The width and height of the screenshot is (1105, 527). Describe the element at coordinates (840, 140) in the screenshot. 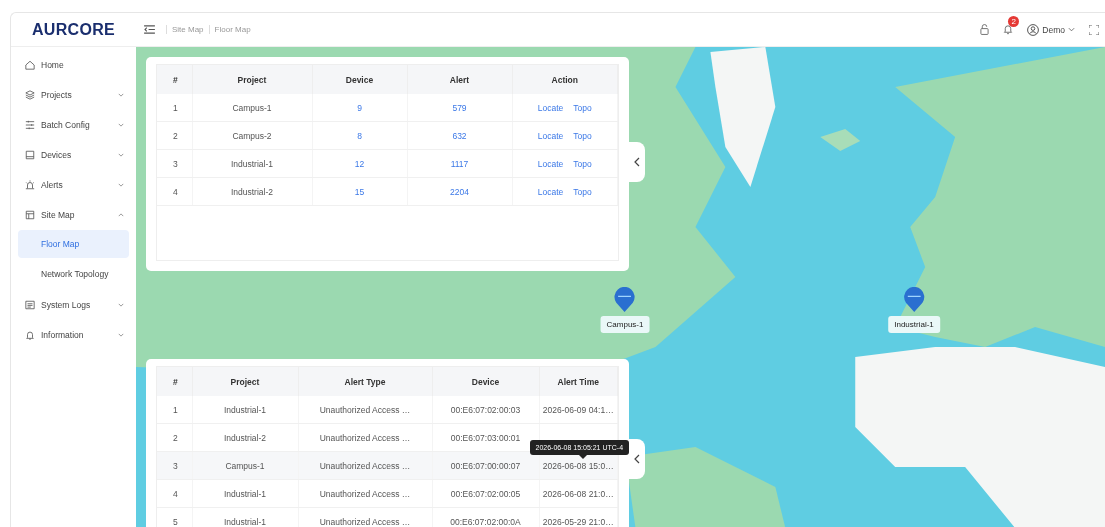

I see `land-shape` at that location.